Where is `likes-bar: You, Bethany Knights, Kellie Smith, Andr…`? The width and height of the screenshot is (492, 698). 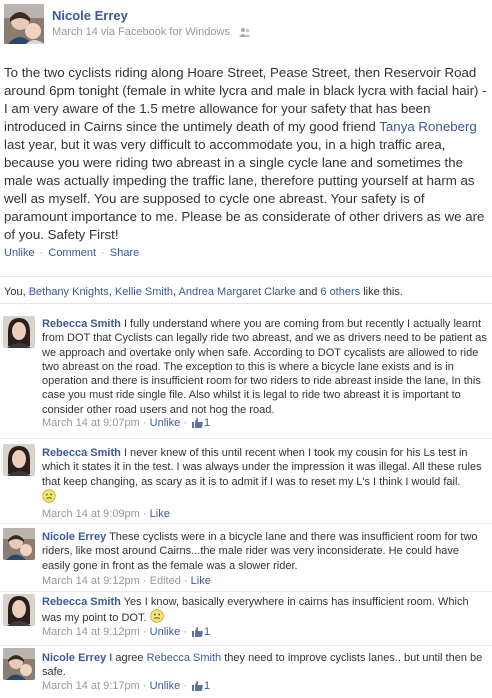
likes-bar: You, Bethany Knights, Kellie Smith, Andr… is located at coordinates (246, 290).